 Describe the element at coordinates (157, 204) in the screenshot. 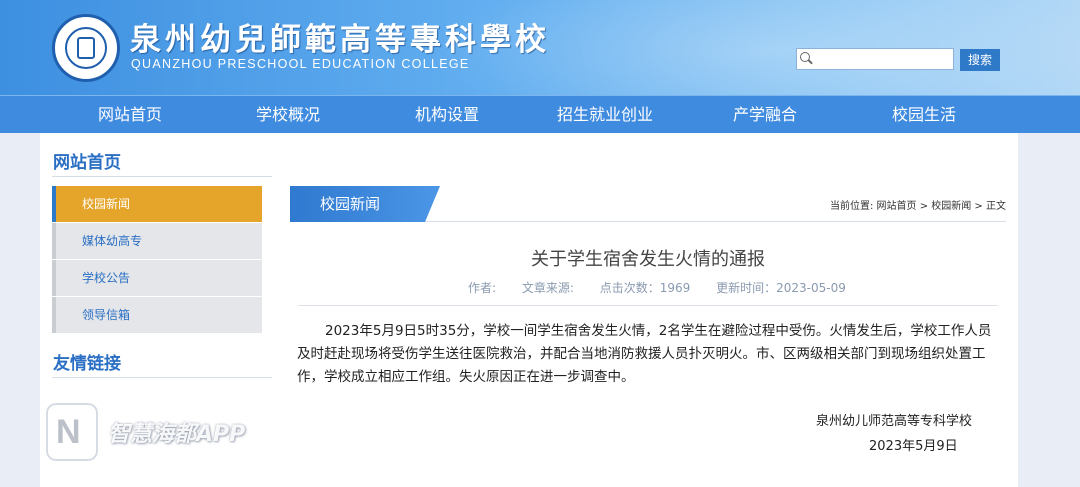

I see `sidebar-item-campus-news: 校园新闻` at that location.